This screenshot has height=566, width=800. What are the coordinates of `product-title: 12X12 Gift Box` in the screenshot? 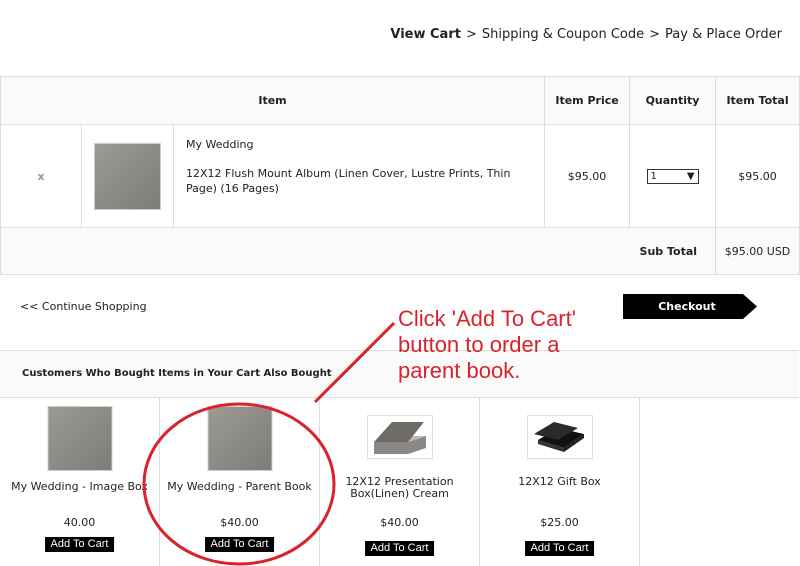 It's located at (559, 482).